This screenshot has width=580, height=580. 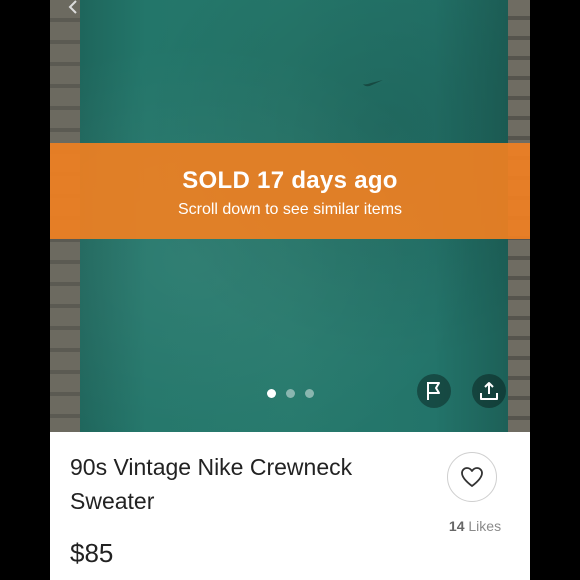 What do you see at coordinates (92, 553) in the screenshot?
I see `listing-price: $85` at bounding box center [92, 553].